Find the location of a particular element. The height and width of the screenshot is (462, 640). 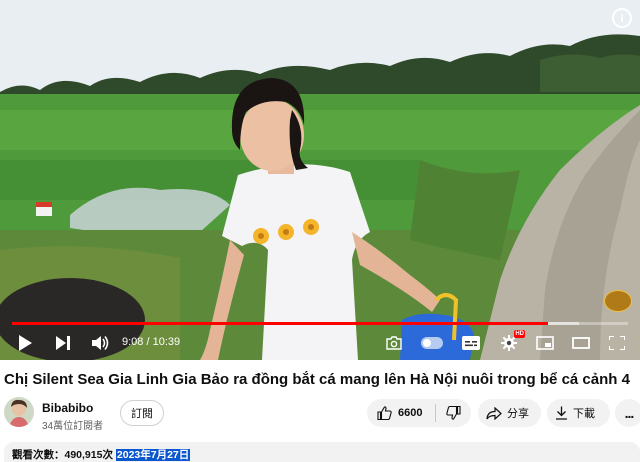

autoplay-switch is located at coordinates (432, 343).